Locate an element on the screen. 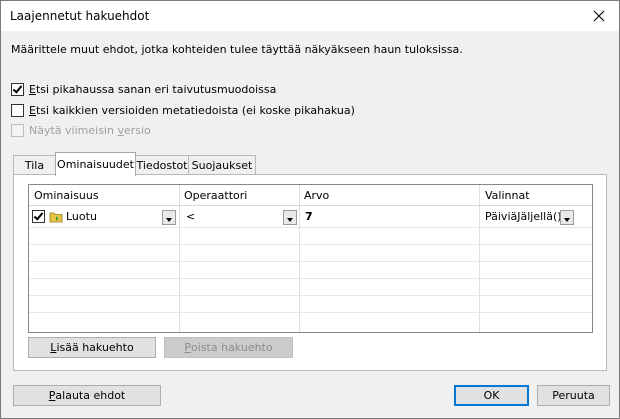 This screenshot has width=620, height=419. row-operator-value: < is located at coordinates (190, 216).